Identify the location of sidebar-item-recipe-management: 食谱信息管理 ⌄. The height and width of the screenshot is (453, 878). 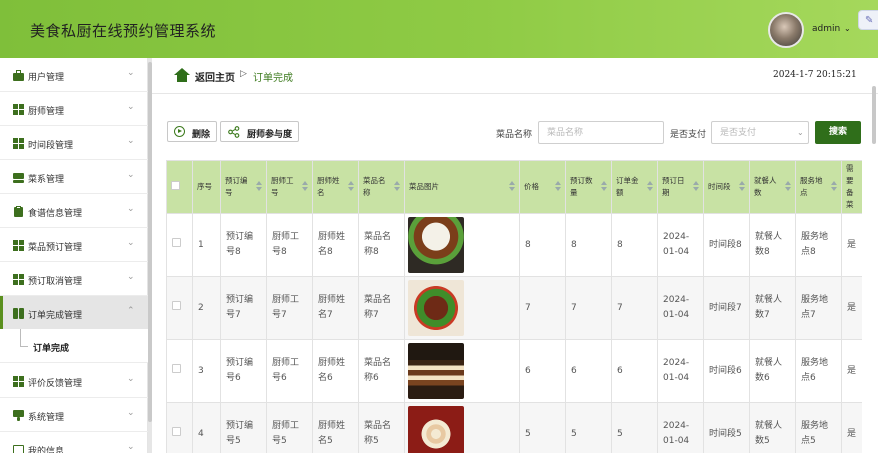
(74, 211).